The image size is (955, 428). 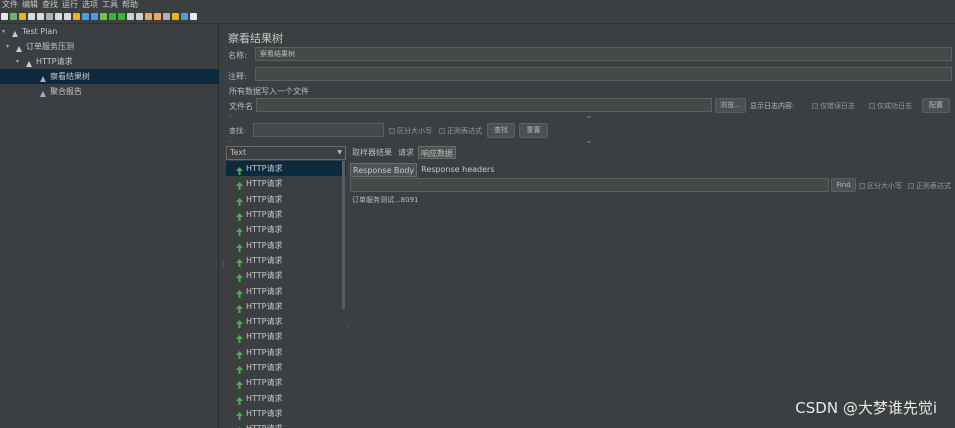 What do you see at coordinates (76, 16) in the screenshot?
I see `paste-icon` at bounding box center [76, 16].